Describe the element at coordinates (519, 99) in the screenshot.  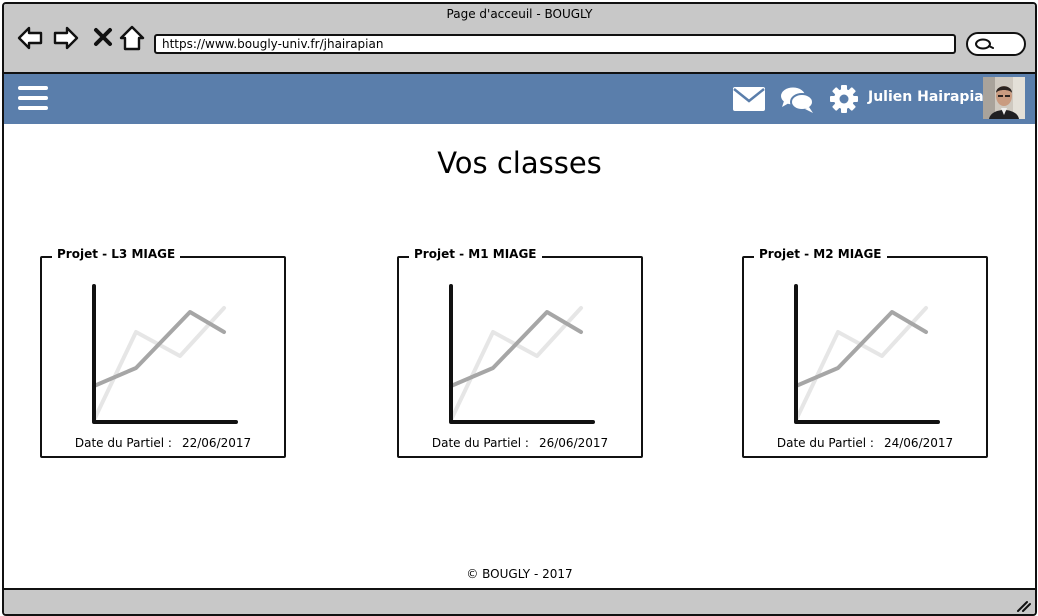
I see `app-header: Julien Hairapian` at that location.